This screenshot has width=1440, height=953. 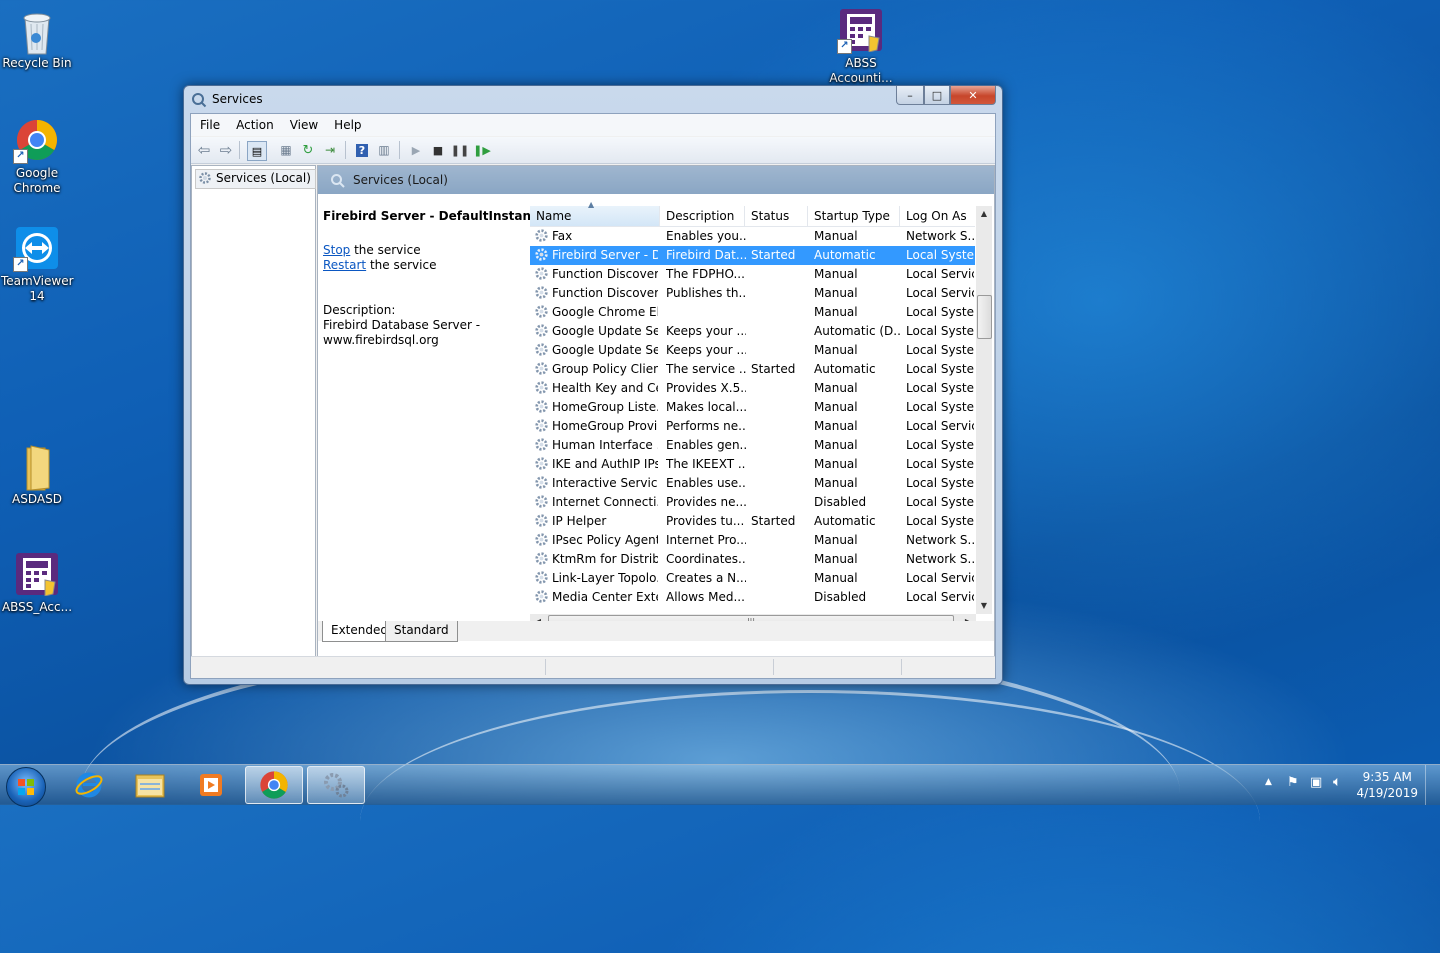 I want to click on tab-label: Standard, so click(x=421, y=630).